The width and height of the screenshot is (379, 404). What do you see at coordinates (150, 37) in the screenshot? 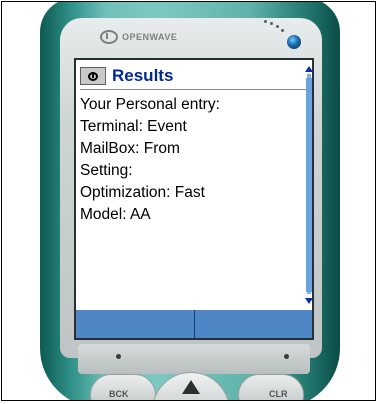
I see `brand-name: OPENWAVE` at bounding box center [150, 37].